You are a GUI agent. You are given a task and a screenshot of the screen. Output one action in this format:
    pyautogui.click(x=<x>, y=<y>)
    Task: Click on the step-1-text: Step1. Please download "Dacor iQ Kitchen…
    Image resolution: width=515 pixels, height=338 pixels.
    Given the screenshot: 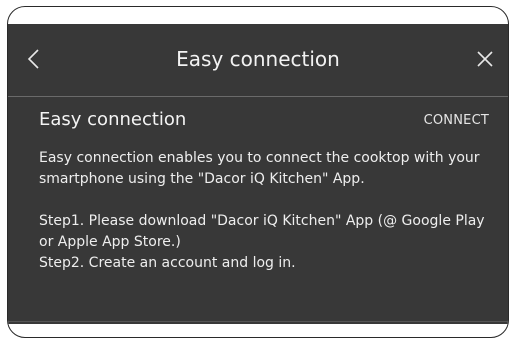 What is the action you would take?
    pyautogui.click(x=262, y=231)
    